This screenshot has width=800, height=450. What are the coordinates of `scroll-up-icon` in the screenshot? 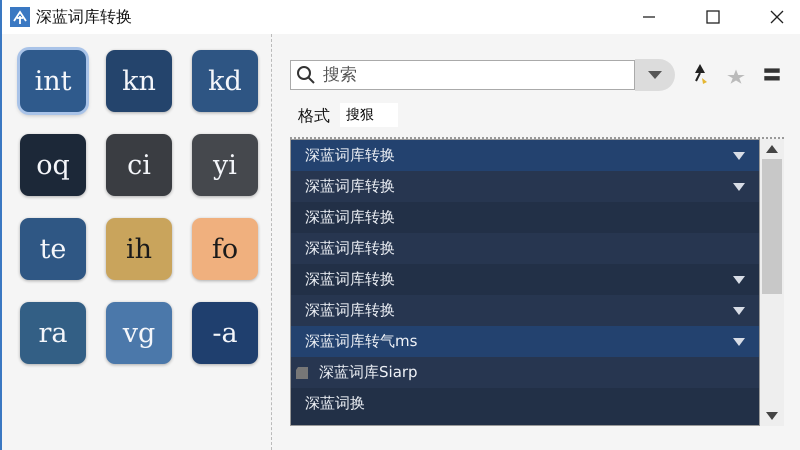 It's located at (772, 149).